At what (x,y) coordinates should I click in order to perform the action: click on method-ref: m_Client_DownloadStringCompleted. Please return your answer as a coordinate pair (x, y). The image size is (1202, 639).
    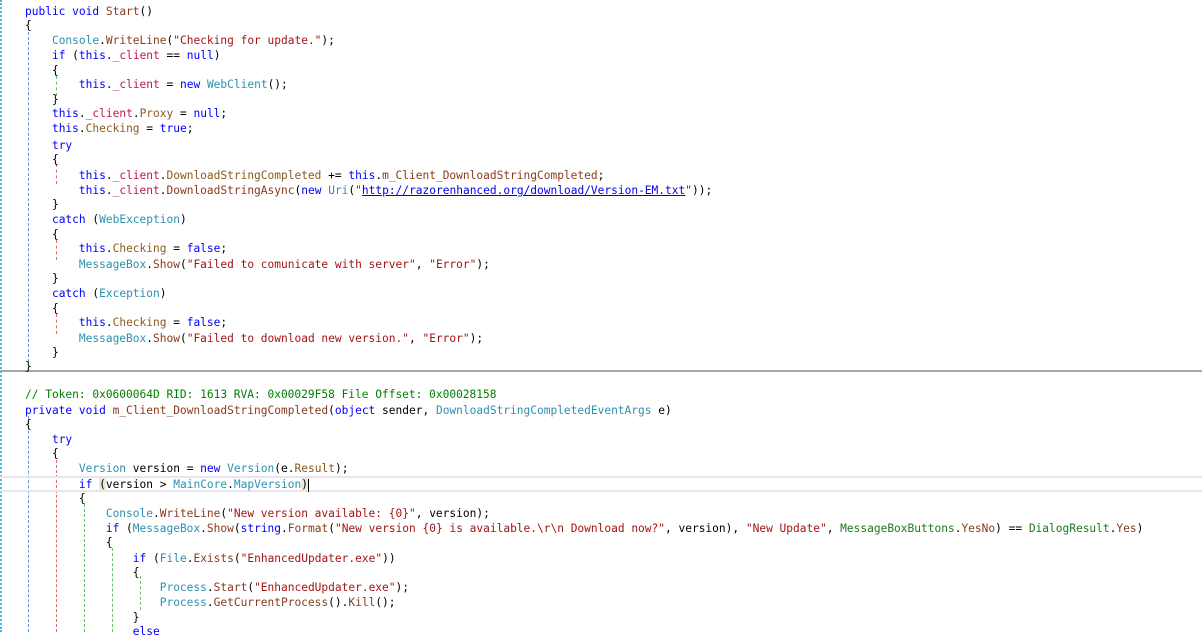
    Looking at the image, I should click on (490, 175).